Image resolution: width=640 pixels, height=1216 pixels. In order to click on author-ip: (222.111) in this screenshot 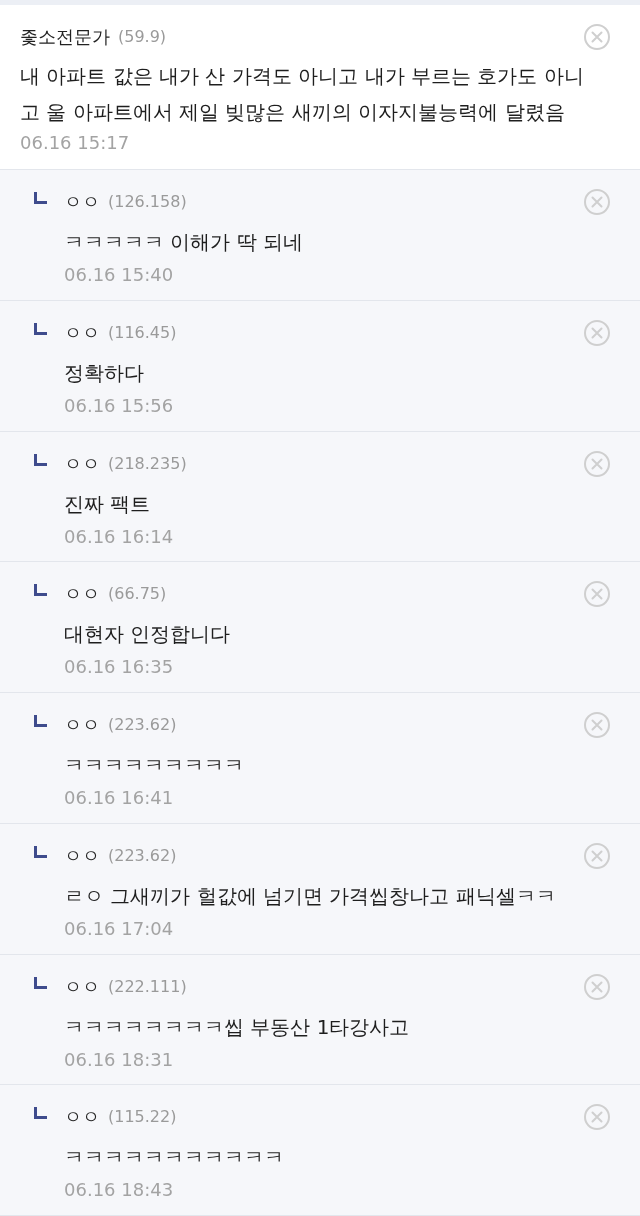, I will do `click(147, 986)`.